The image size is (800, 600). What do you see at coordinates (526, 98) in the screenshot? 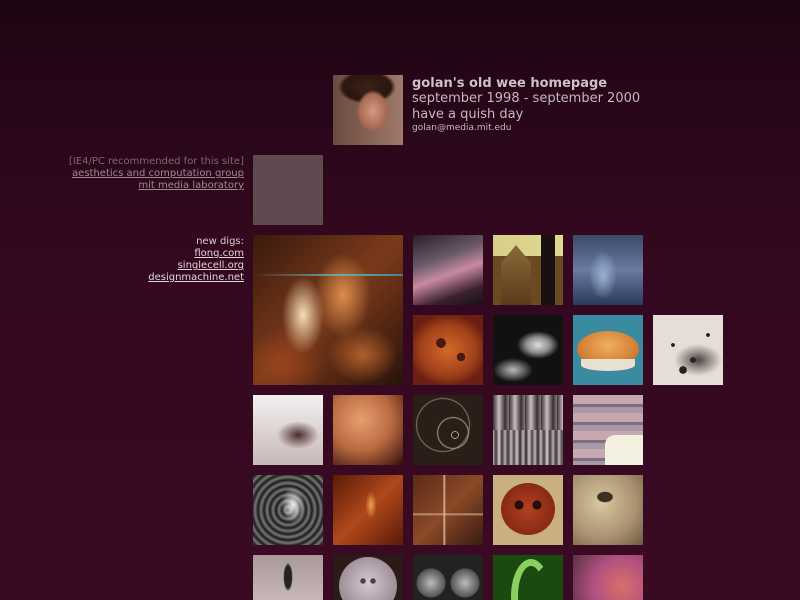
I see `date-range: september 1998 - september 2000` at bounding box center [526, 98].